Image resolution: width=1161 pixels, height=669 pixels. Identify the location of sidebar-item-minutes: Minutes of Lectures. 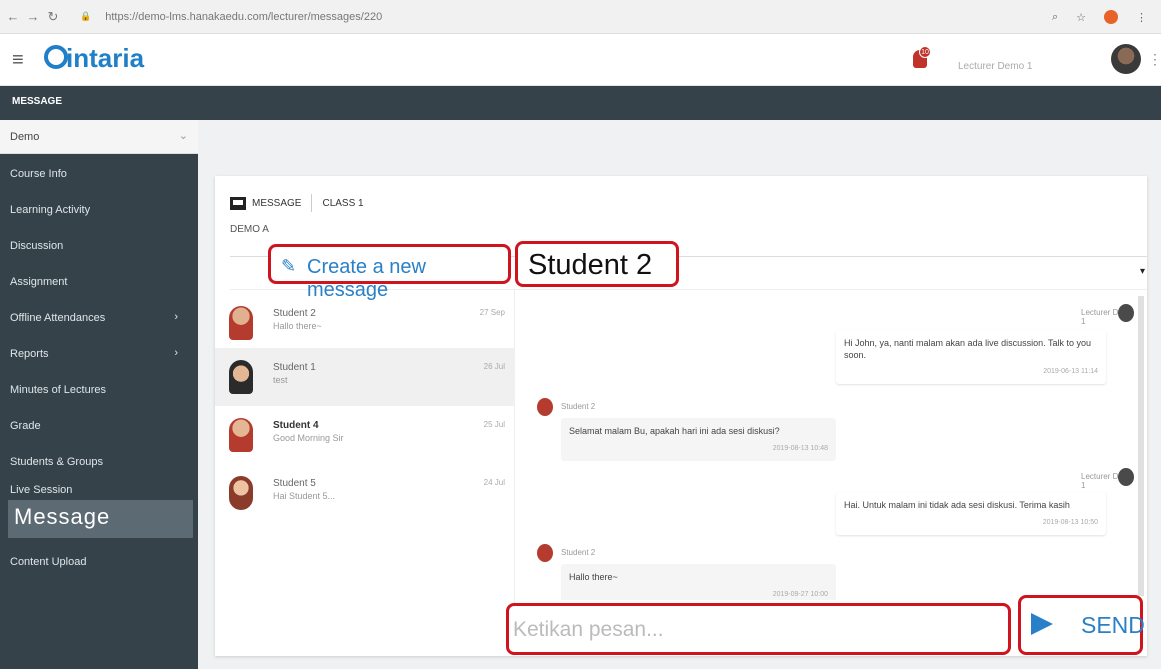
(99, 391).